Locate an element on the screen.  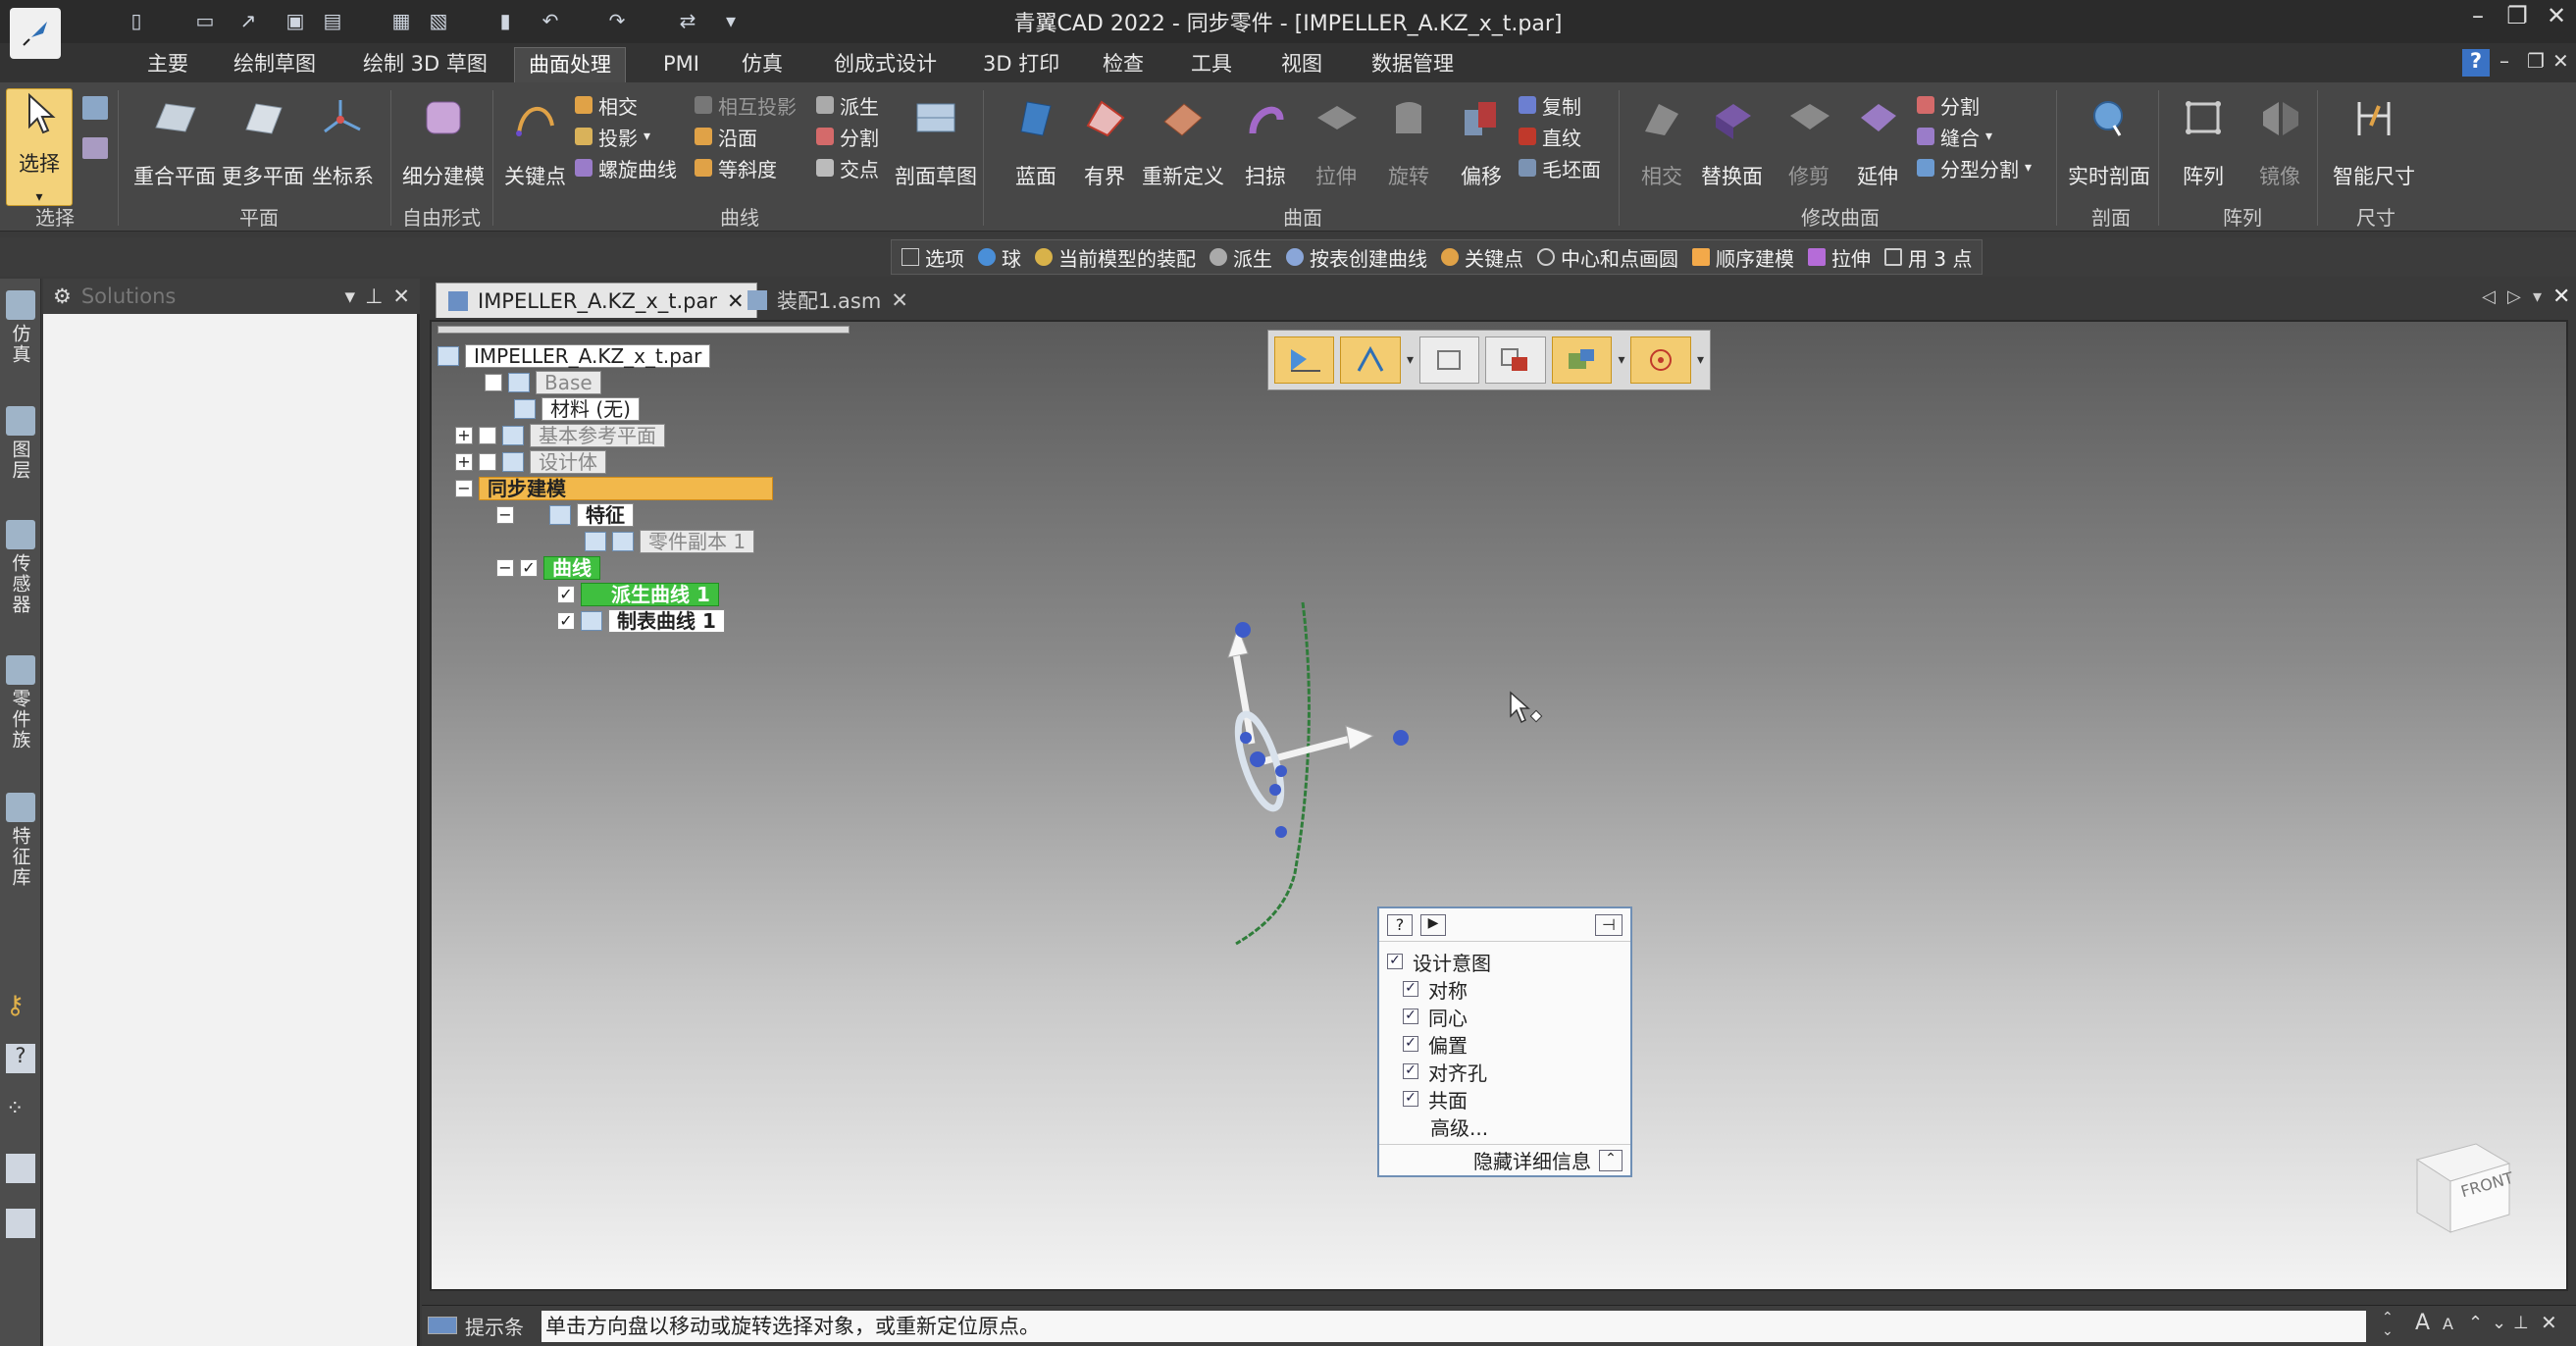
doc-tab-part: IMPELLER_A.KZ_x_t.par ✕ is located at coordinates (596, 300).